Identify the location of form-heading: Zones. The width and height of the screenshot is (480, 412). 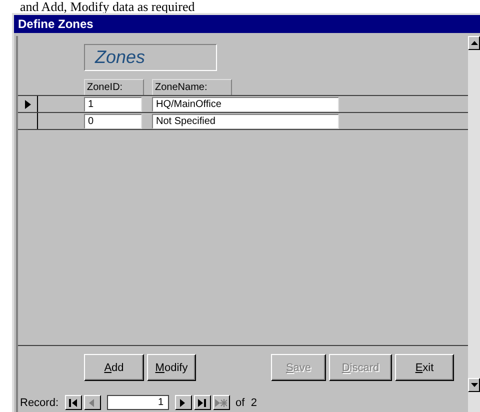
(150, 57).